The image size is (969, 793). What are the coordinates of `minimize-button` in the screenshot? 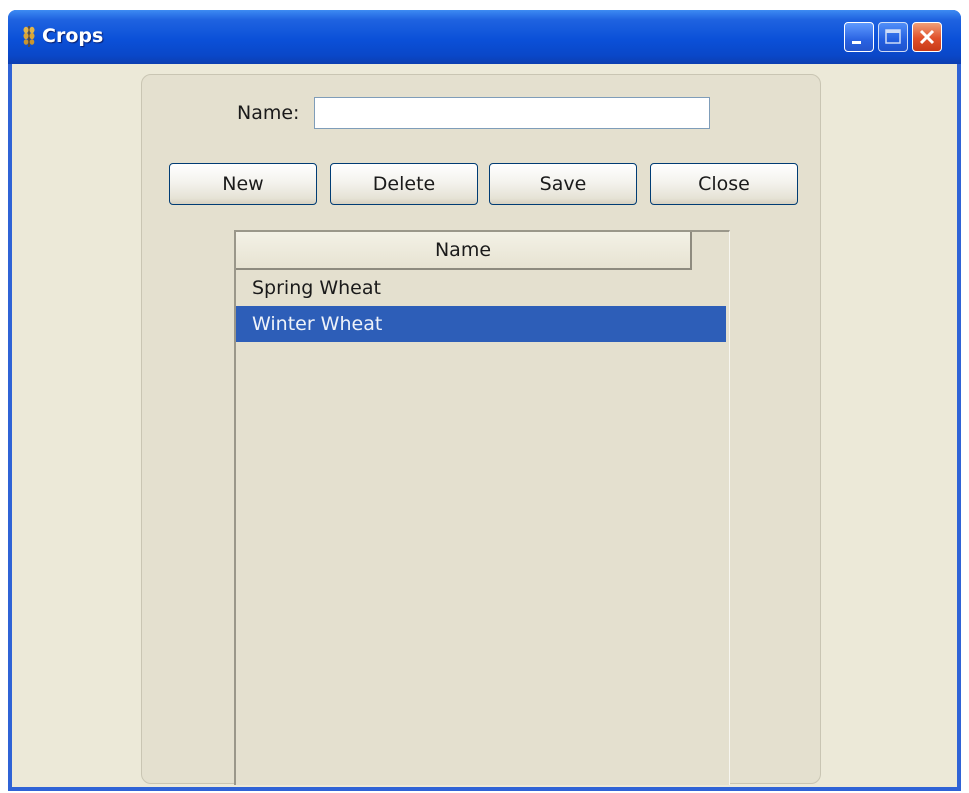 It's located at (859, 37).